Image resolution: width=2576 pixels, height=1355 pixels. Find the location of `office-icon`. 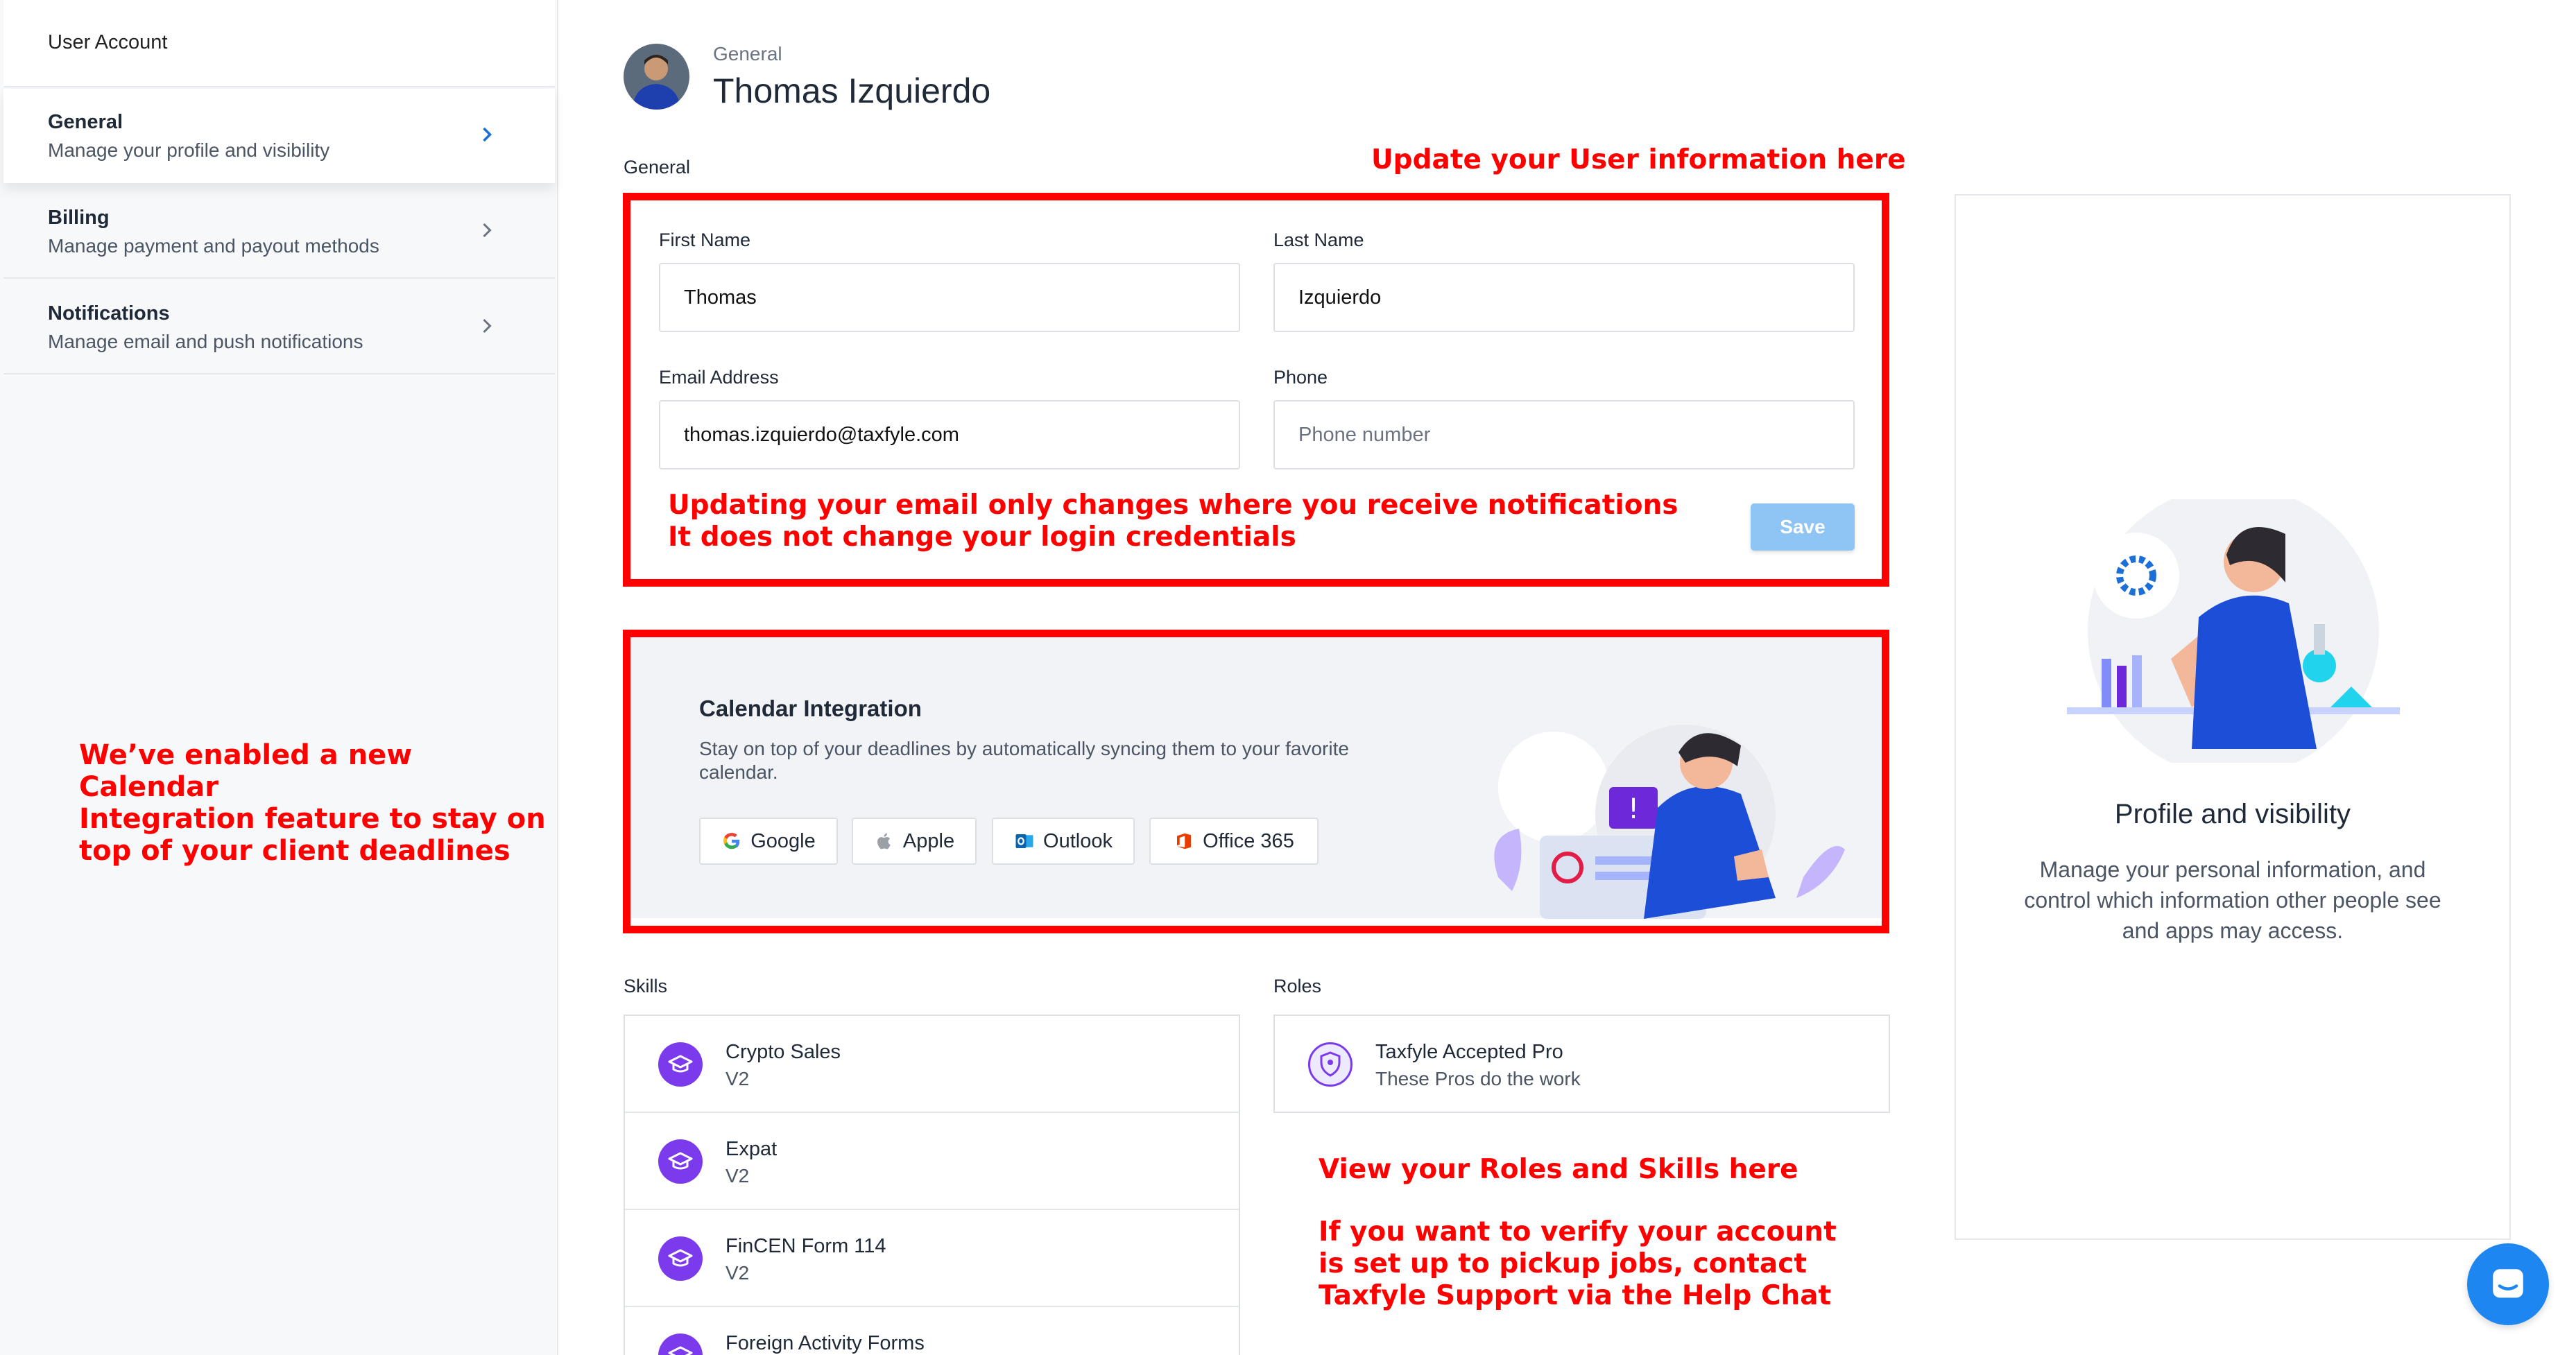

office-icon is located at coordinates (1184, 841).